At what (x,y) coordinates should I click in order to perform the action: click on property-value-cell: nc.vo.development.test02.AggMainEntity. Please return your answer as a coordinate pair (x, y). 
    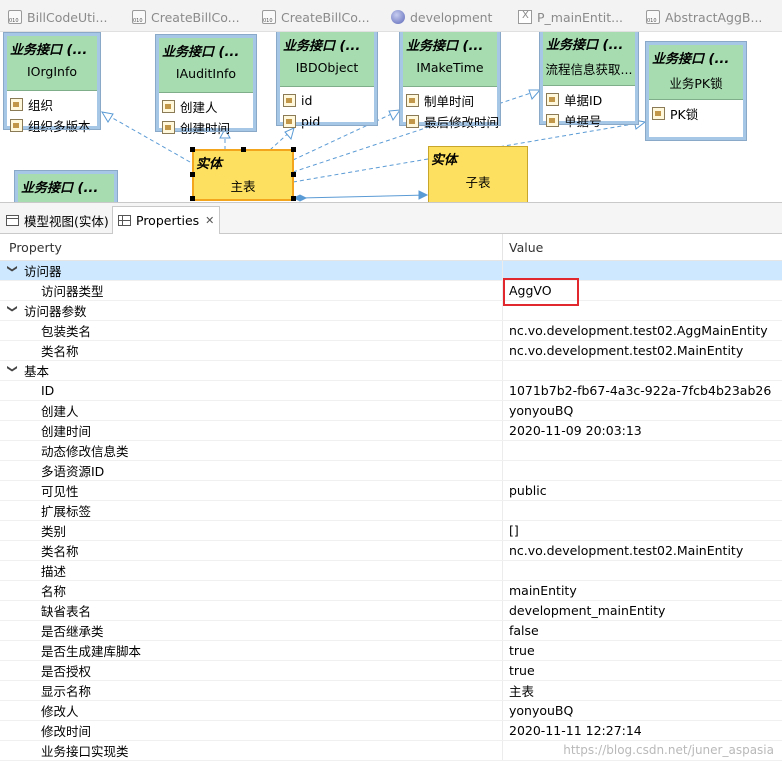
    Looking at the image, I should click on (642, 330).